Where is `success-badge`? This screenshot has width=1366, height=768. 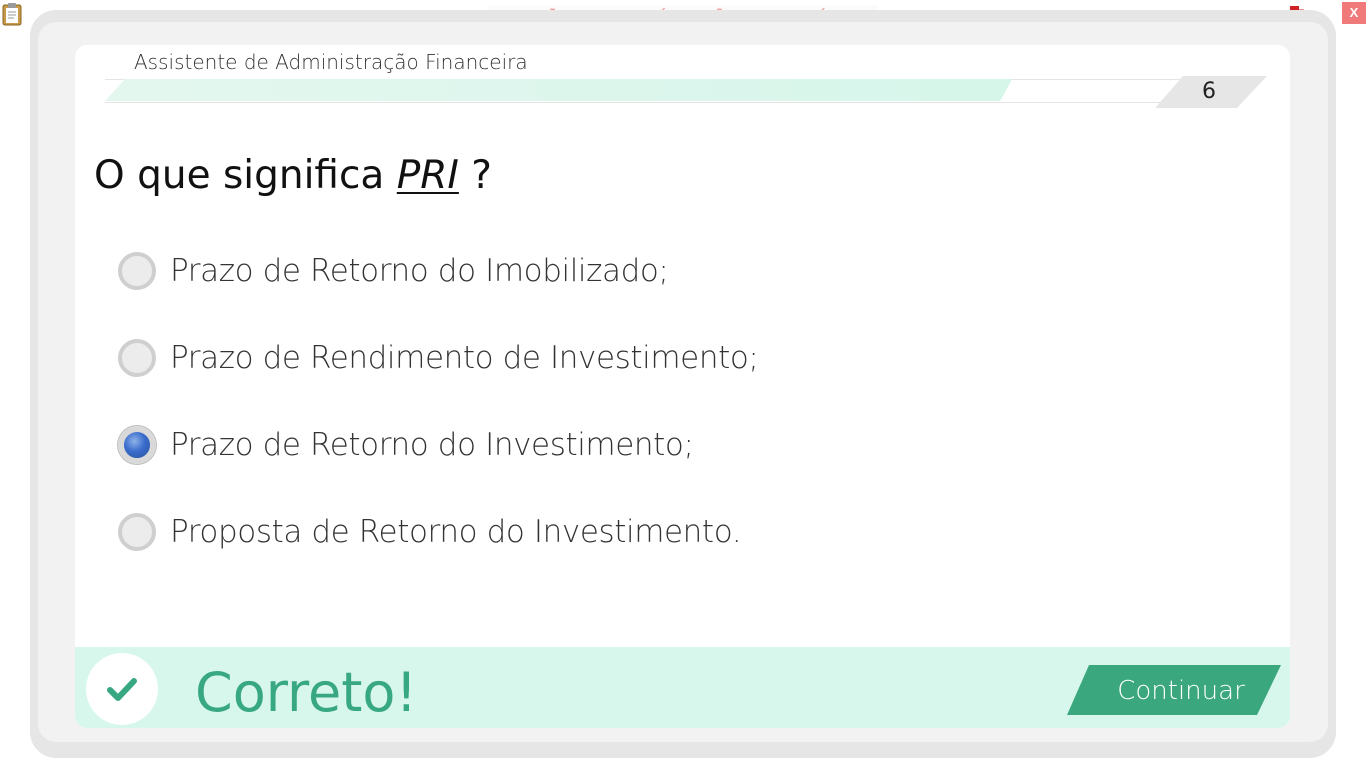 success-badge is located at coordinates (122, 689).